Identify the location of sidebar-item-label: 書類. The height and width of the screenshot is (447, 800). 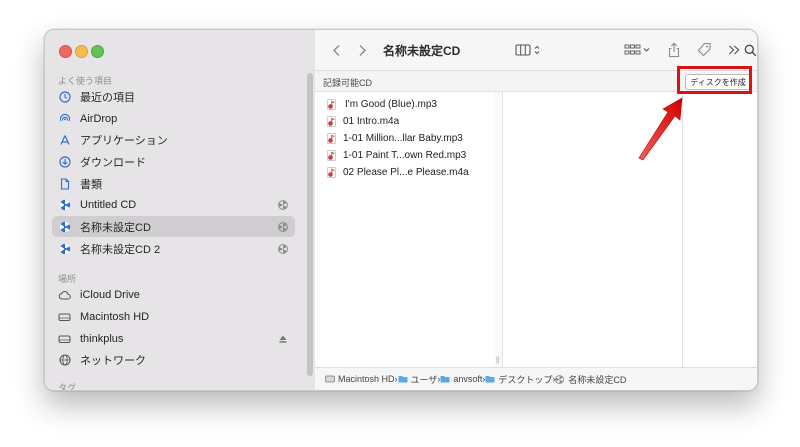
(91, 184).